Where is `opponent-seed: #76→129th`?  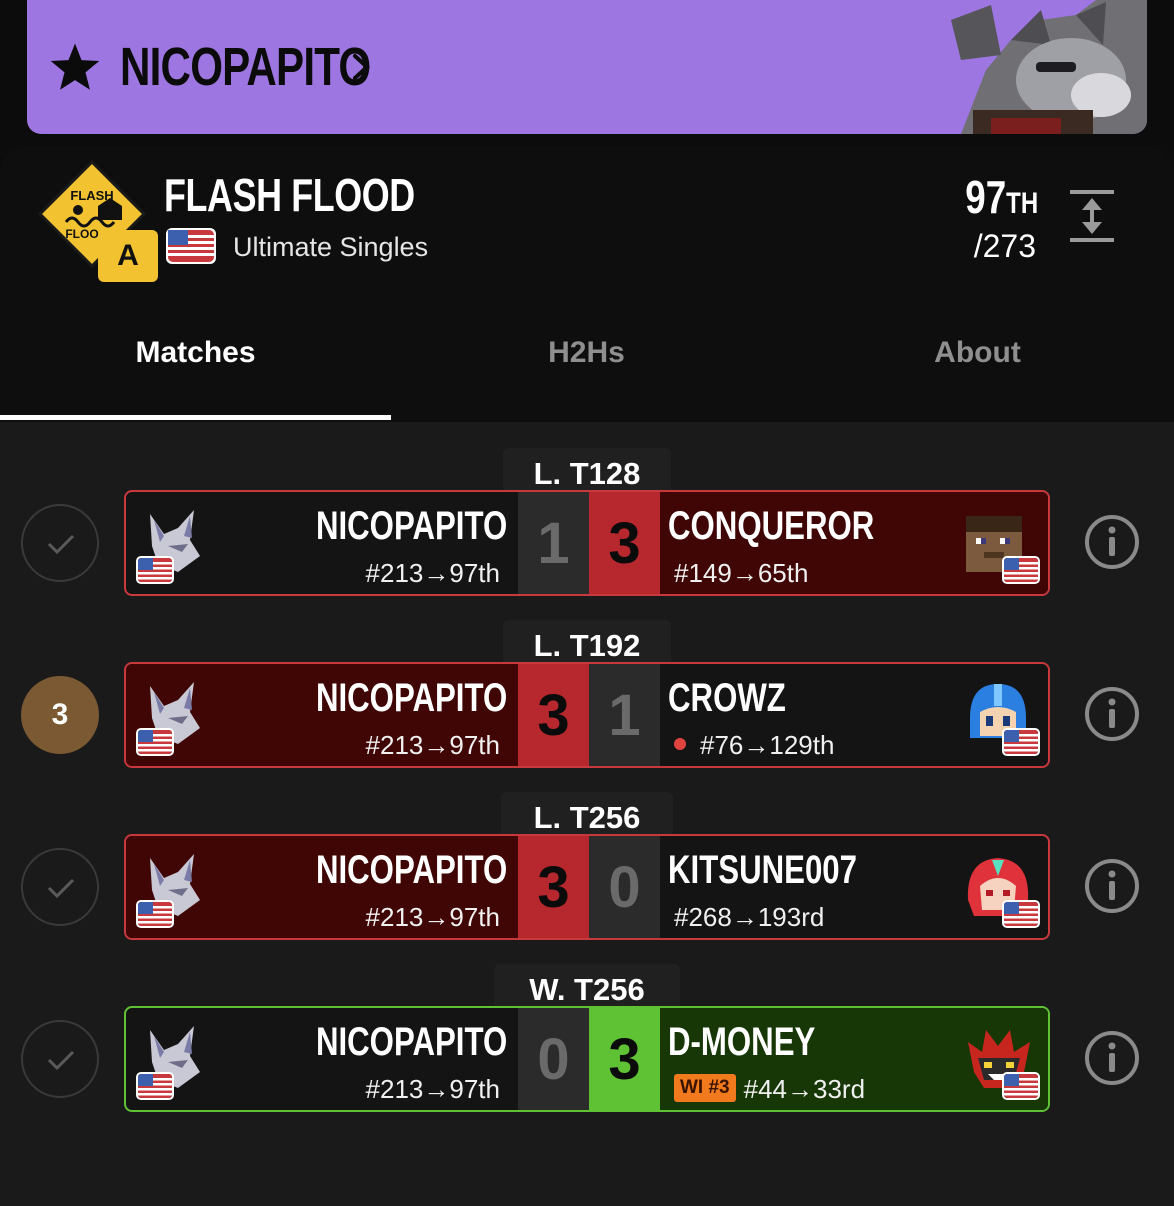 opponent-seed: #76→129th is located at coordinates (767, 745).